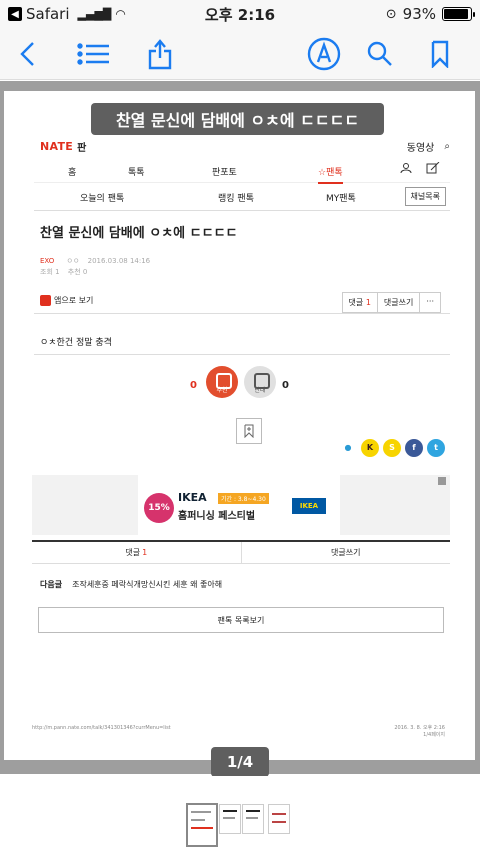 The width and height of the screenshot is (480, 854). I want to click on fantok-list-button: 팬톡 목록보기, so click(241, 620).